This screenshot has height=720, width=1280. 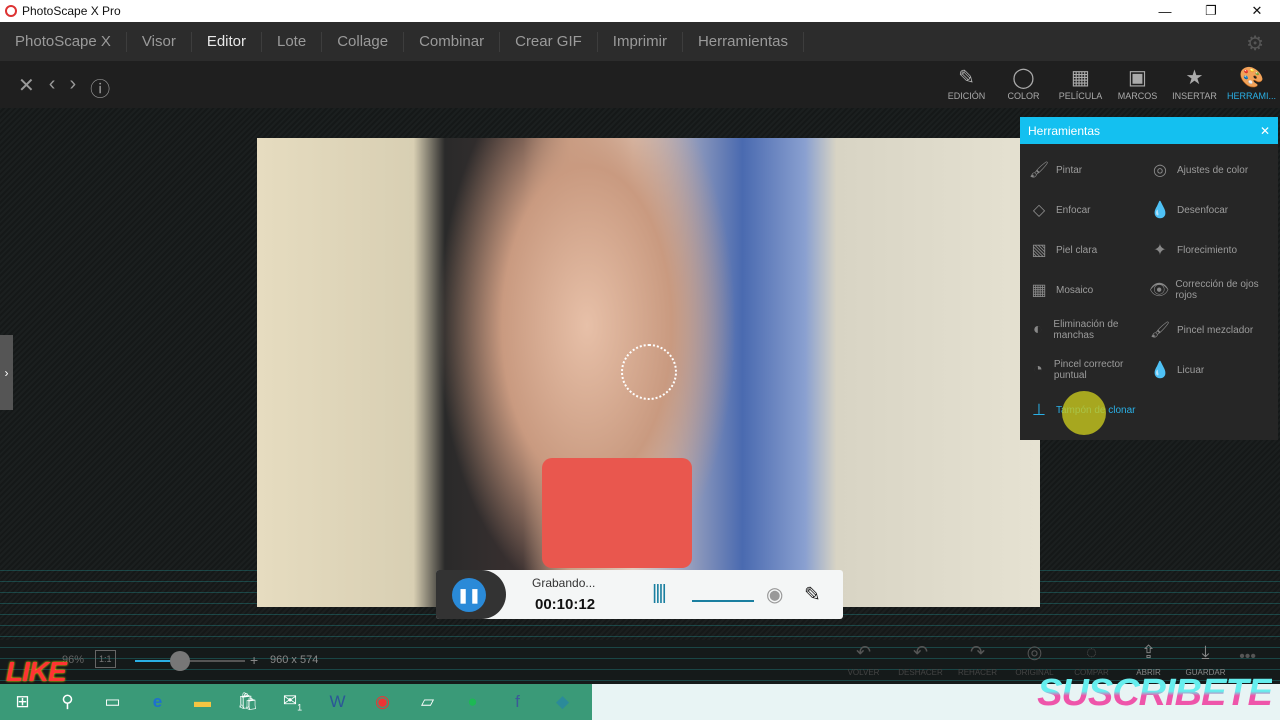 I want to click on tool-label: Pintar, so click(x=1069, y=170).